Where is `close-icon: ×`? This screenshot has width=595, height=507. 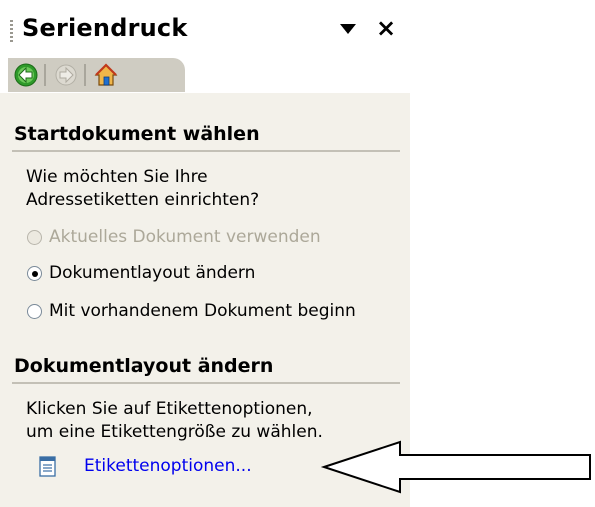
close-icon: × is located at coordinates (386, 28).